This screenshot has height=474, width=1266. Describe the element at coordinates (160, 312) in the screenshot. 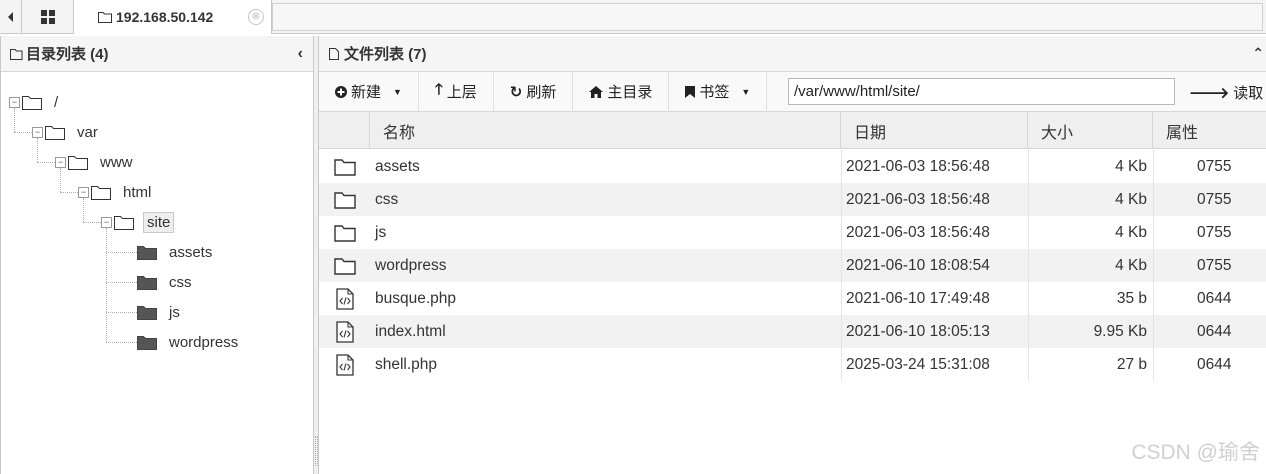

I see `tree-item-js: js` at that location.